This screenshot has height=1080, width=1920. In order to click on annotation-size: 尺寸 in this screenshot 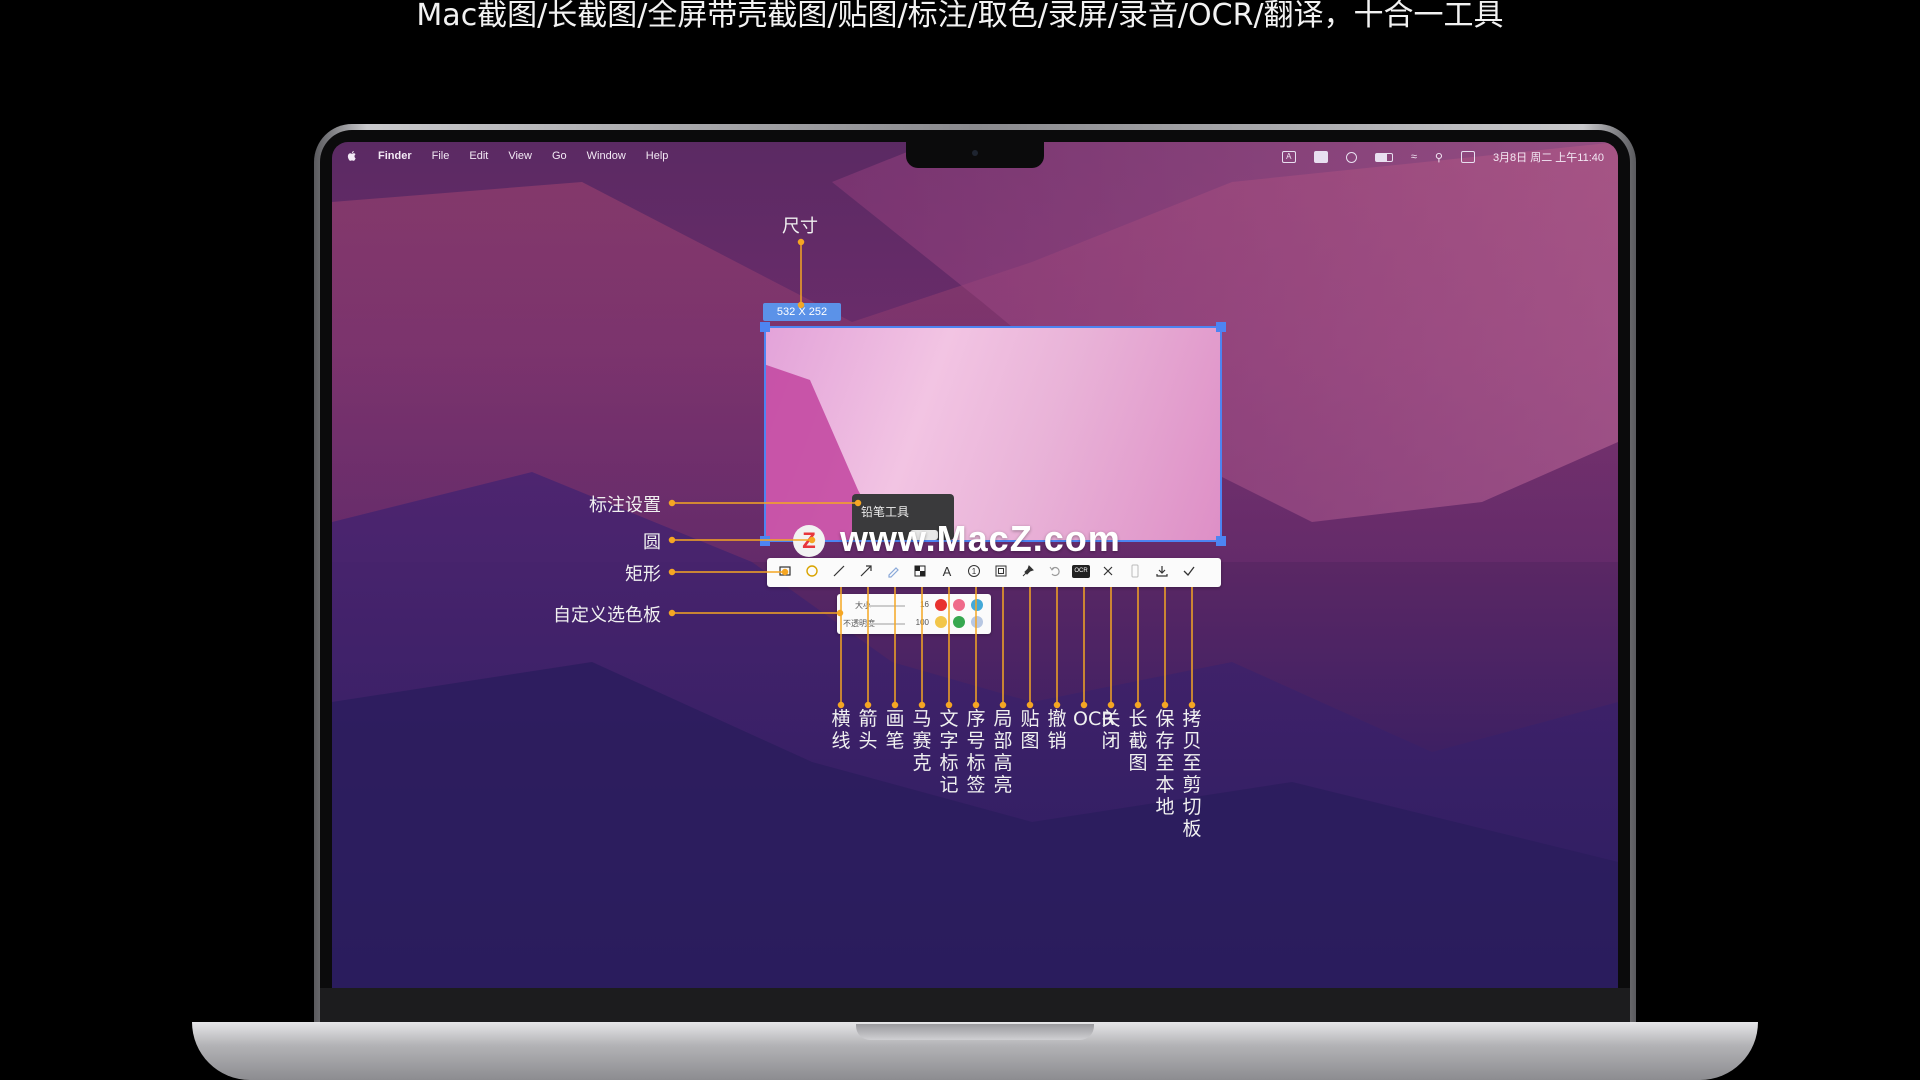, I will do `click(800, 226)`.